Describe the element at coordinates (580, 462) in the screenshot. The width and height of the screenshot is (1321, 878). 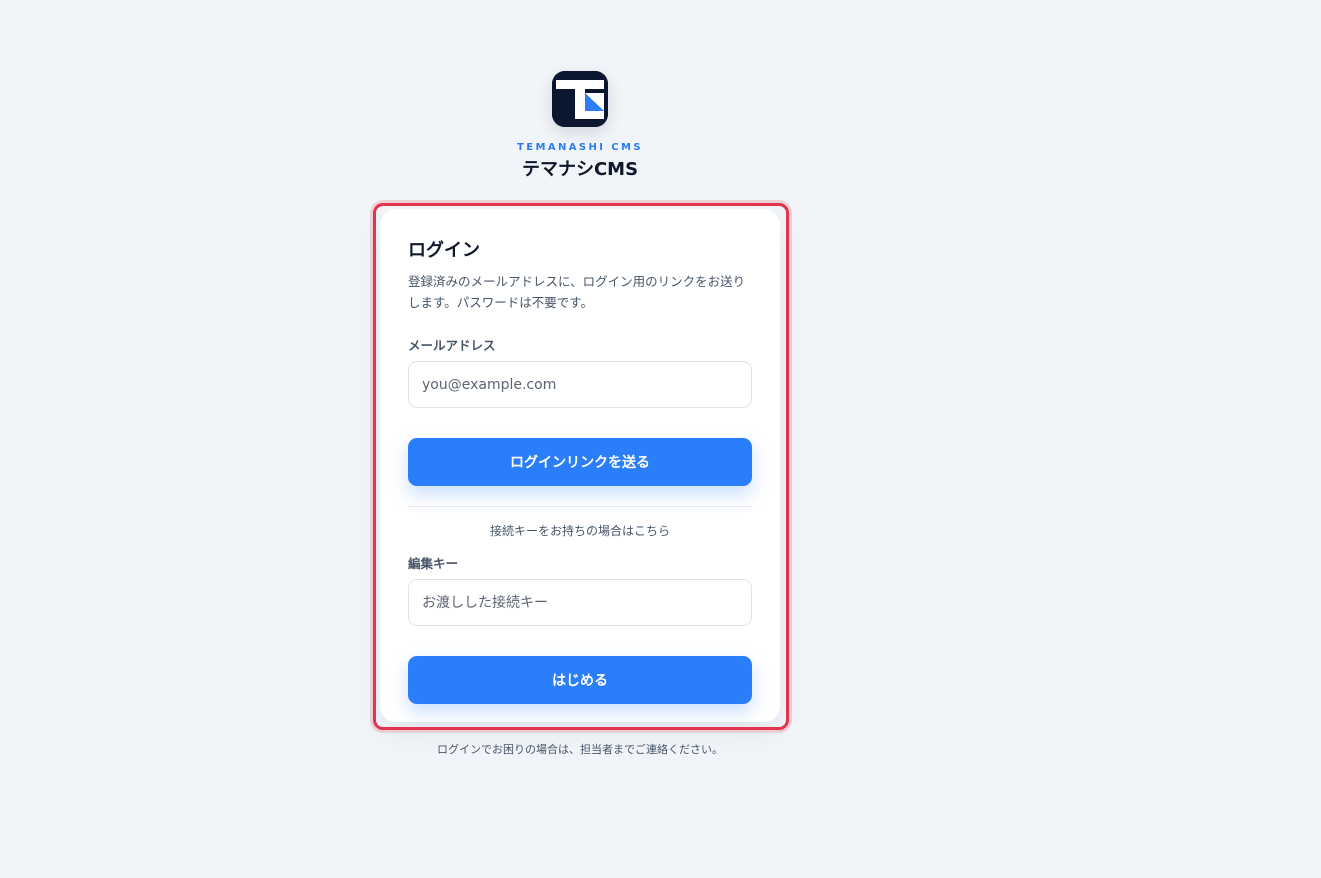
I see `send-login-link-button: ログインリンクを送る` at that location.